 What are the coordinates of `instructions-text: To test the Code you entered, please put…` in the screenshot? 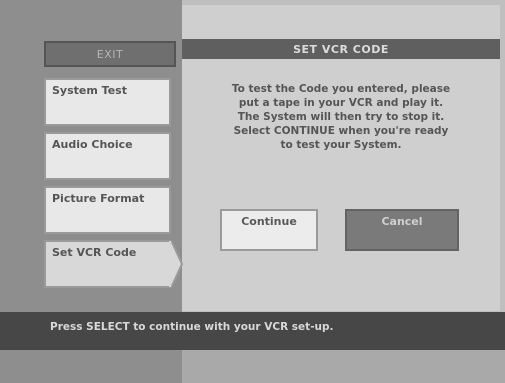 It's located at (341, 117).